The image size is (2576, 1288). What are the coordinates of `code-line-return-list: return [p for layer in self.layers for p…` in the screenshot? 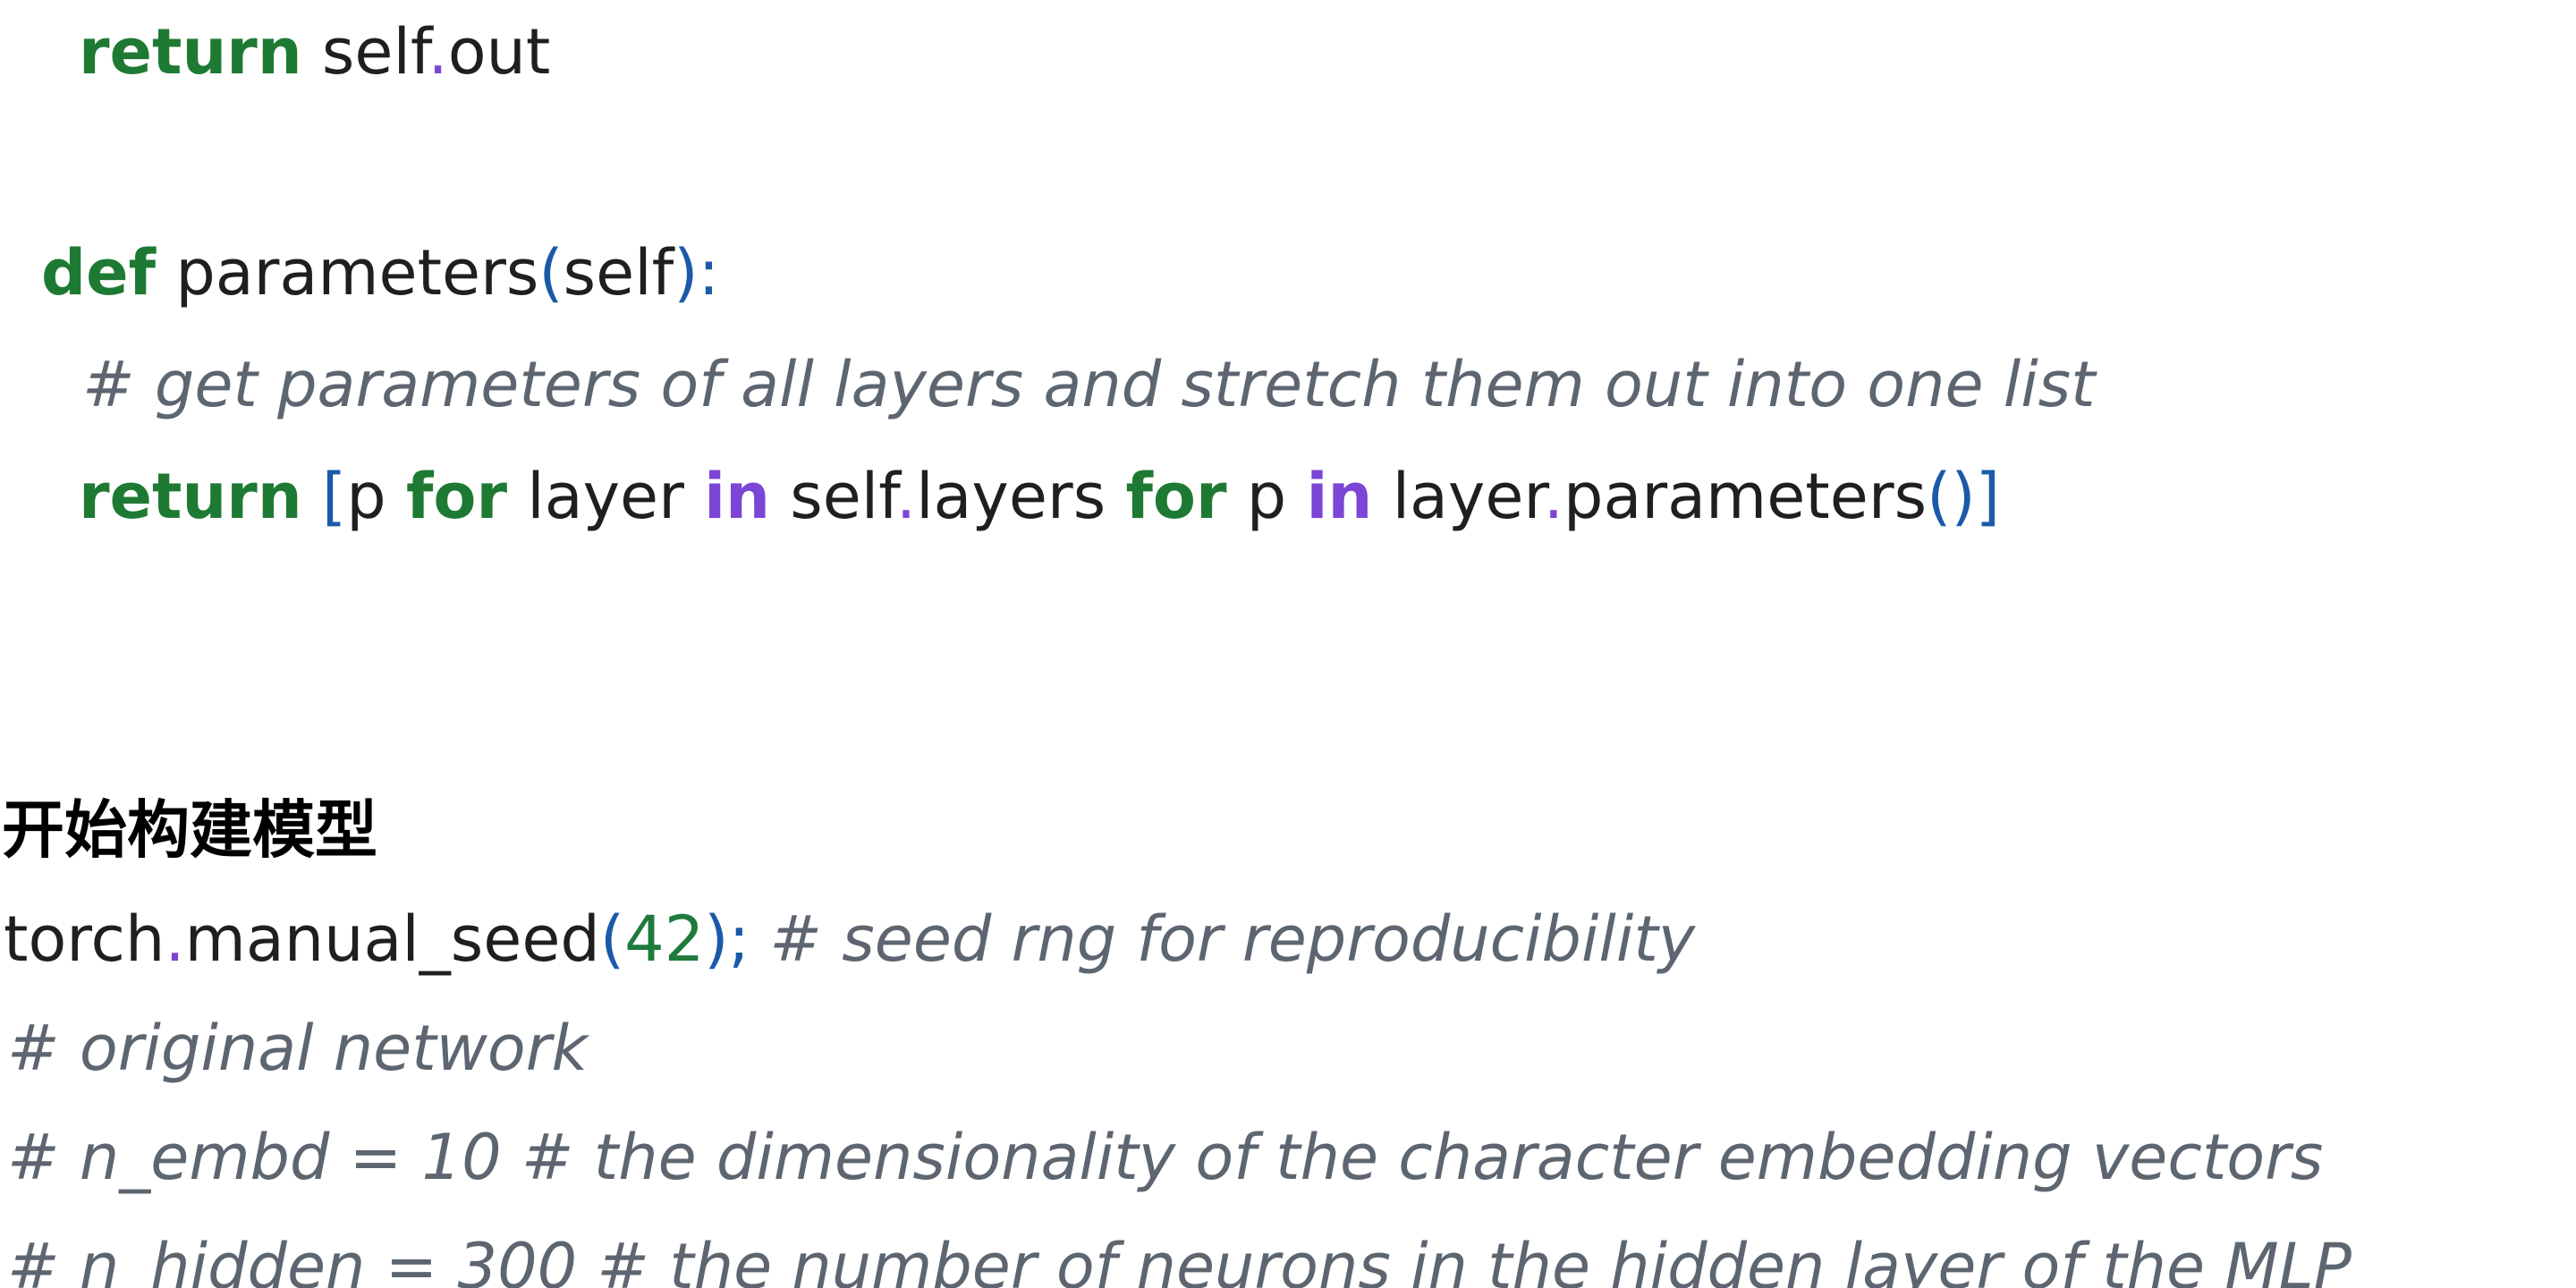 It's located at (1039, 496).